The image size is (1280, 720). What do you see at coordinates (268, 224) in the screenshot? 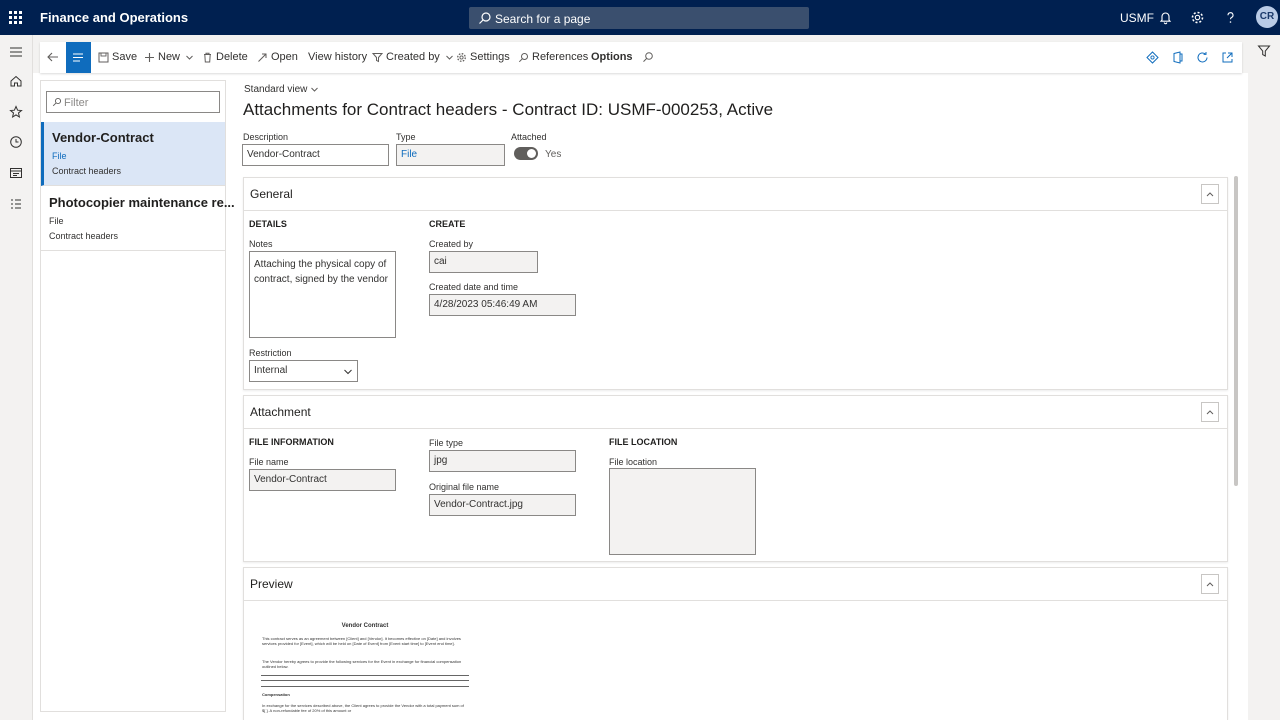
I see `details-group-heading: DETAILS` at bounding box center [268, 224].